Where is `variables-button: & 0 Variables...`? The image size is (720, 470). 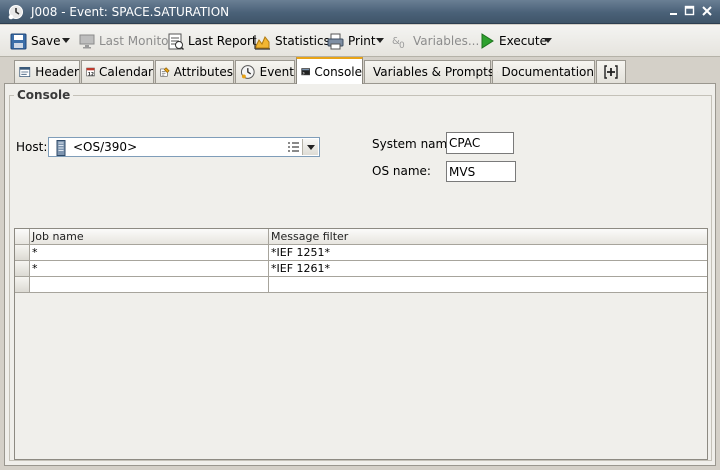 variables-button: & 0 Variables... is located at coordinates (435, 41).